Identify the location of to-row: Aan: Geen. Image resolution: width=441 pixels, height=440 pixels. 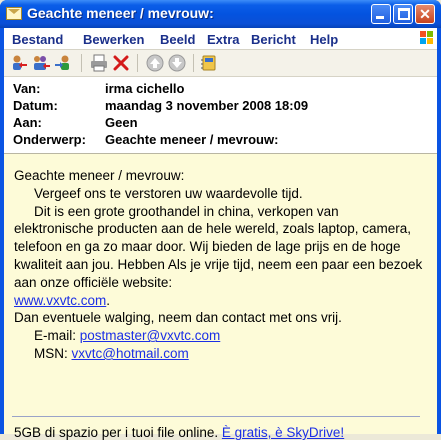
(223, 123).